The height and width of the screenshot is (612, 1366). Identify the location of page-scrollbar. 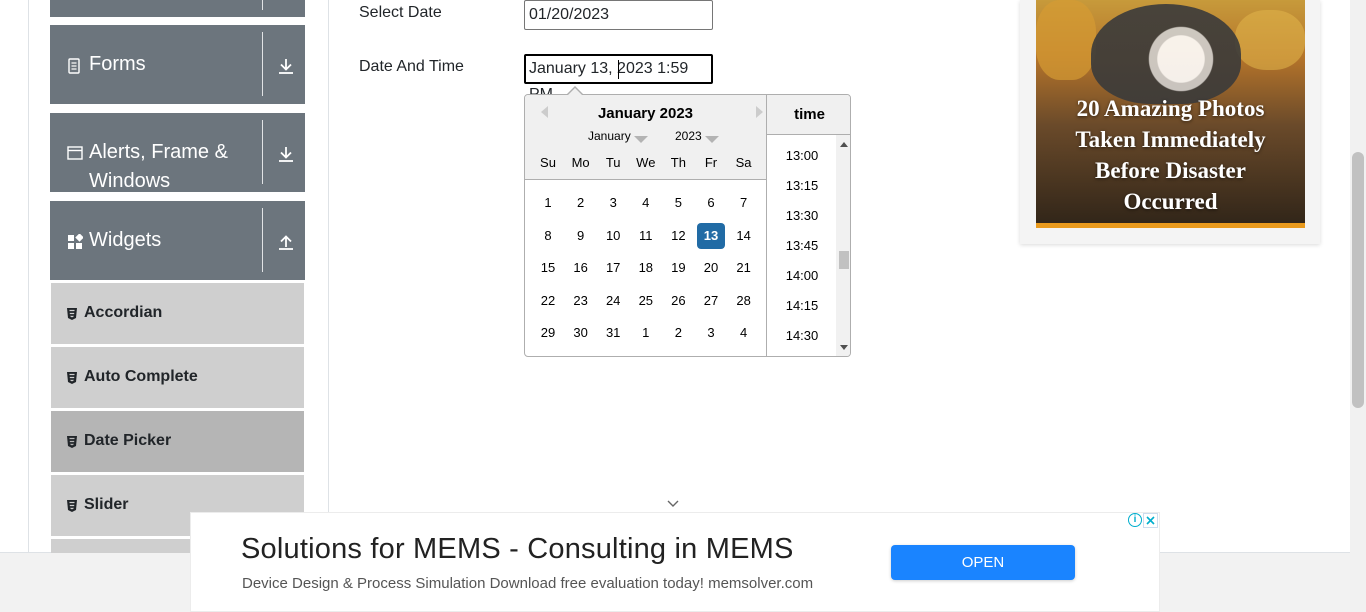
(1358, 306).